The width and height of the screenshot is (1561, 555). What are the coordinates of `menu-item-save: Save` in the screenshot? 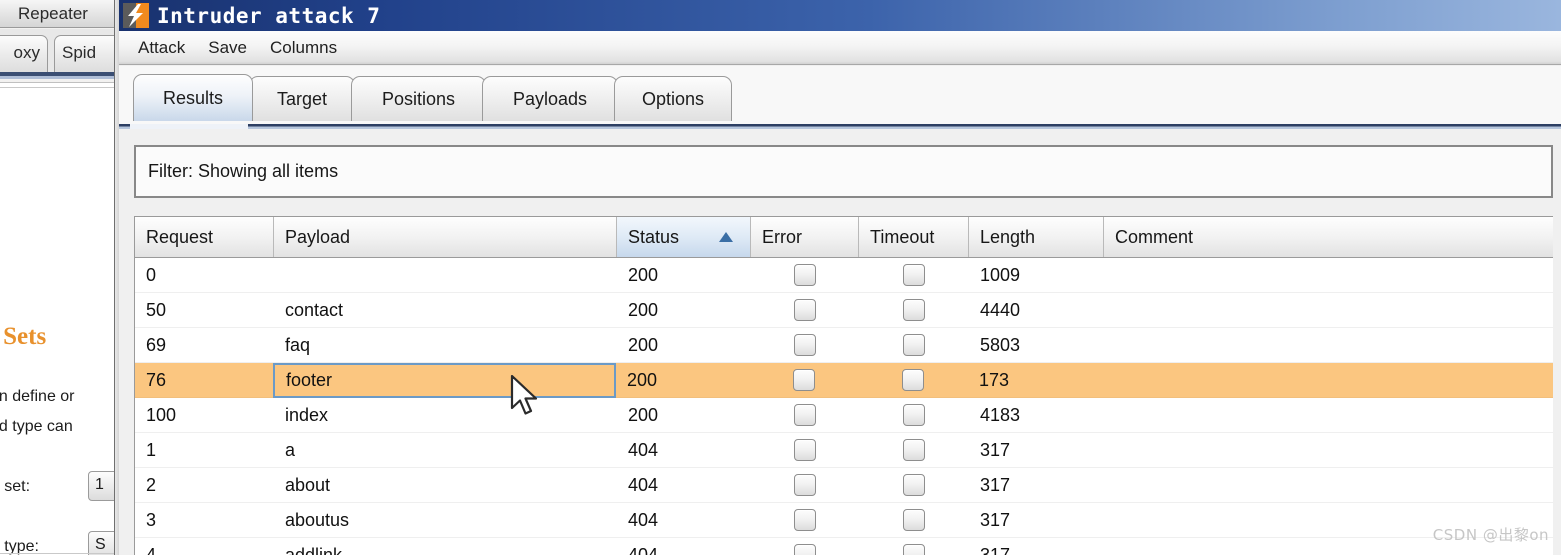 It's located at (227, 48).